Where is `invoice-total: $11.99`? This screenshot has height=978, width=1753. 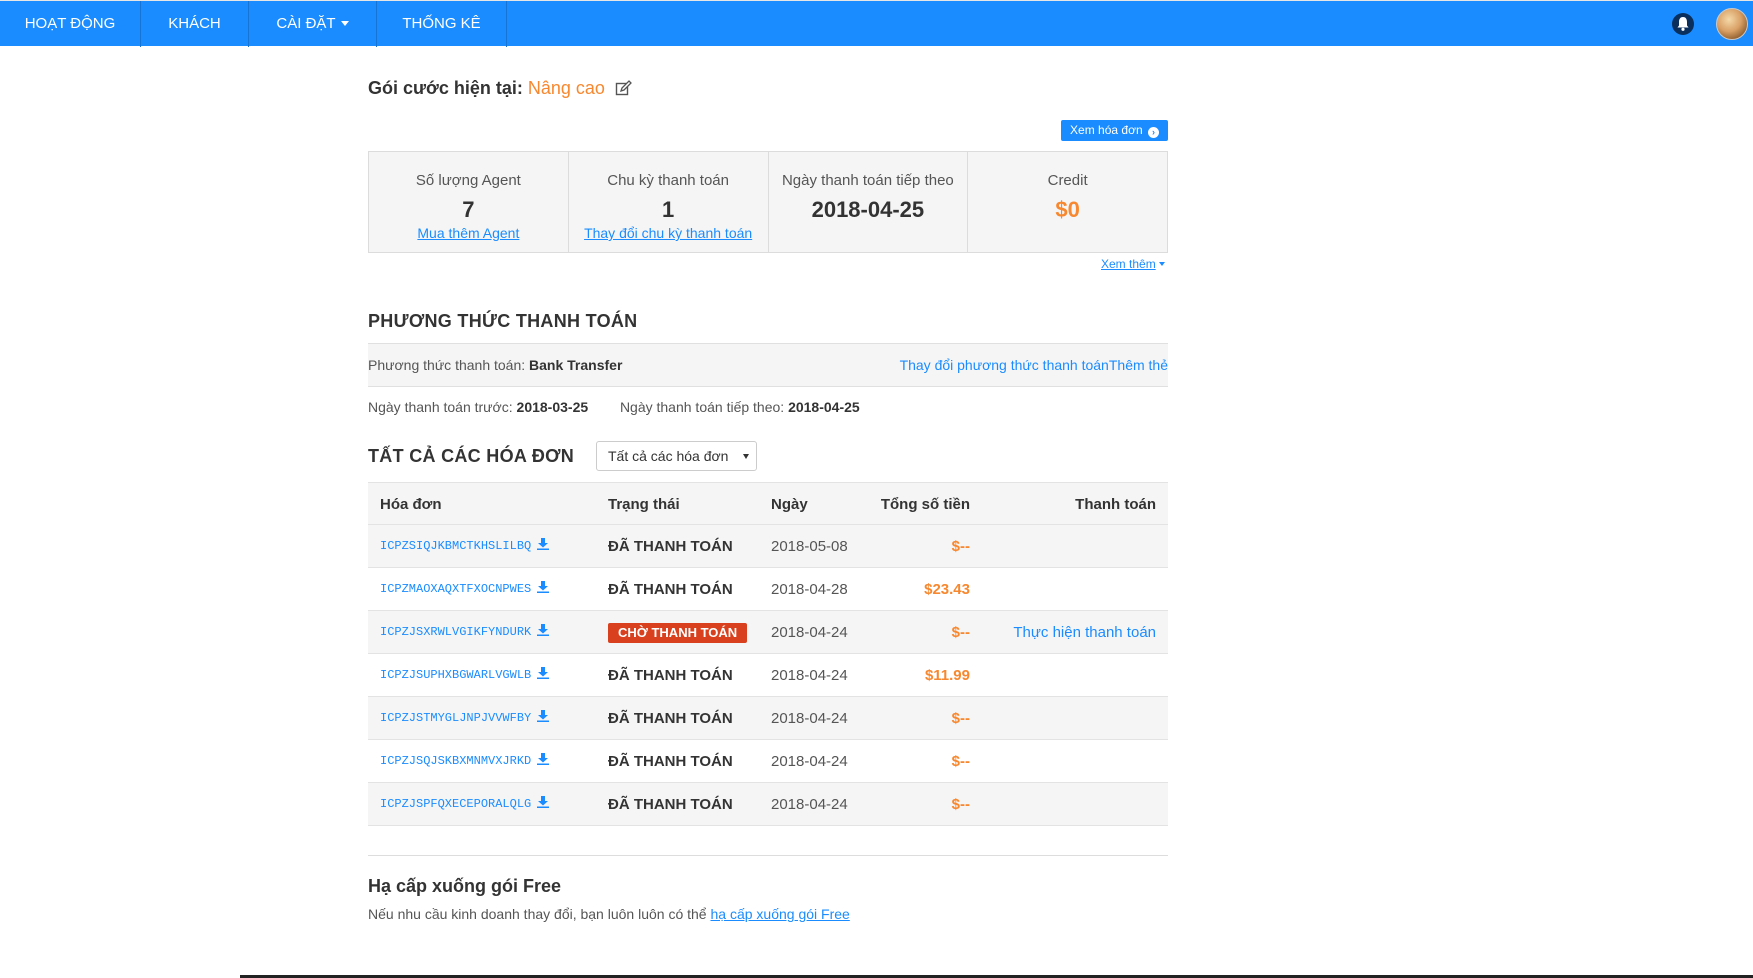
invoice-total: $11.99 is located at coordinates (947, 675).